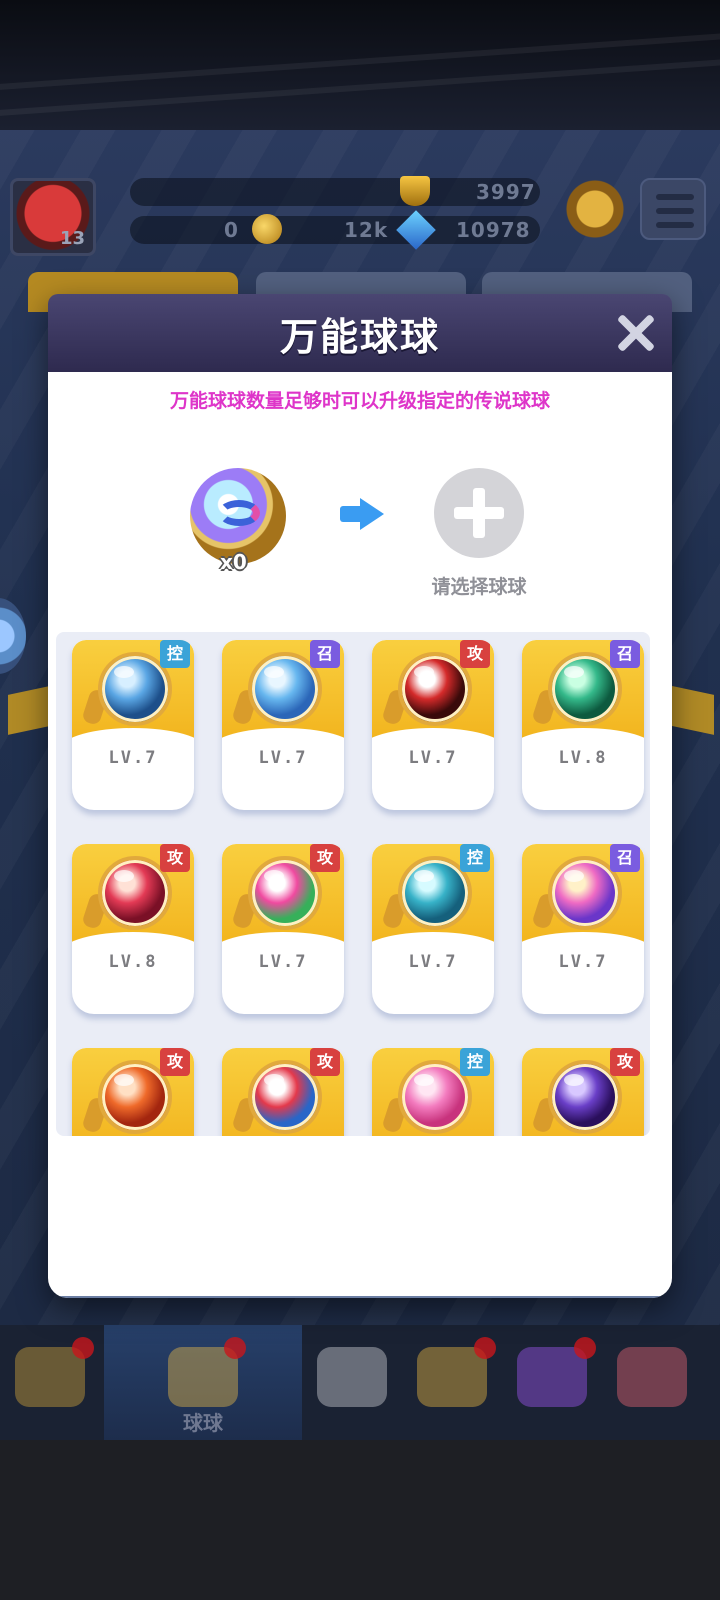 Image resolution: width=720 pixels, height=1600 pixels. I want to click on universal-ball-count: x0, so click(233, 562).